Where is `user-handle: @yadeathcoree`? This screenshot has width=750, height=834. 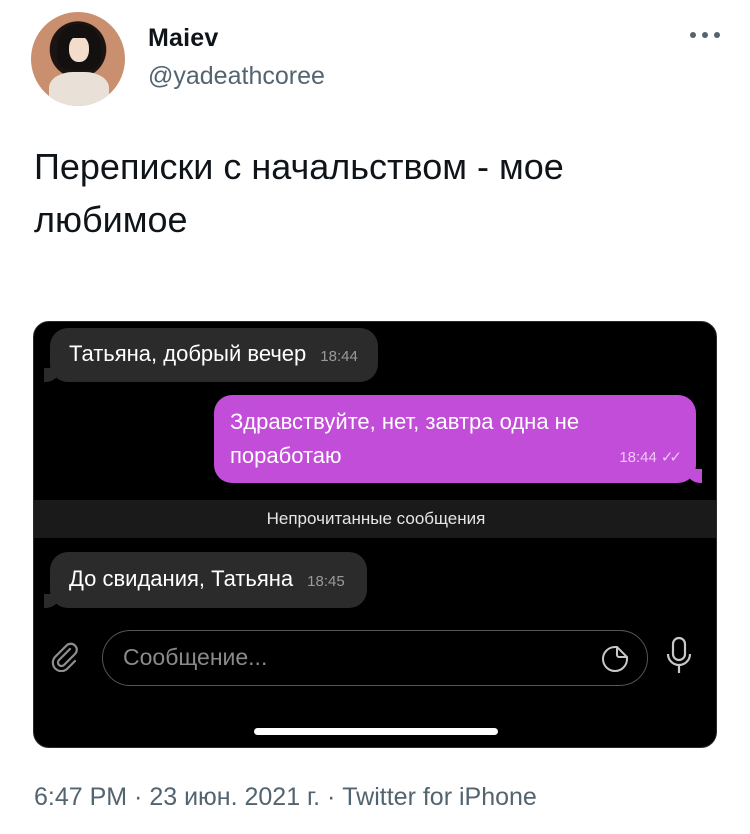 user-handle: @yadeathcoree is located at coordinates (236, 76).